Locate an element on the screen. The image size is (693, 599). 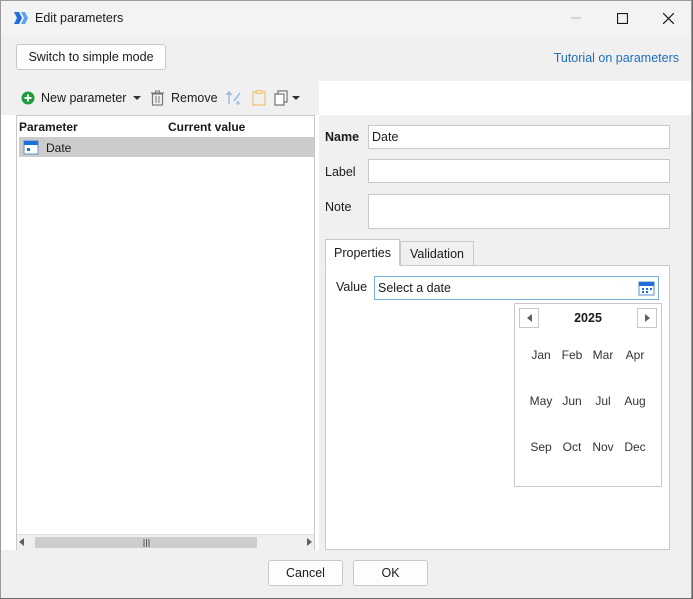
list-item: Date is located at coordinates (166, 147).